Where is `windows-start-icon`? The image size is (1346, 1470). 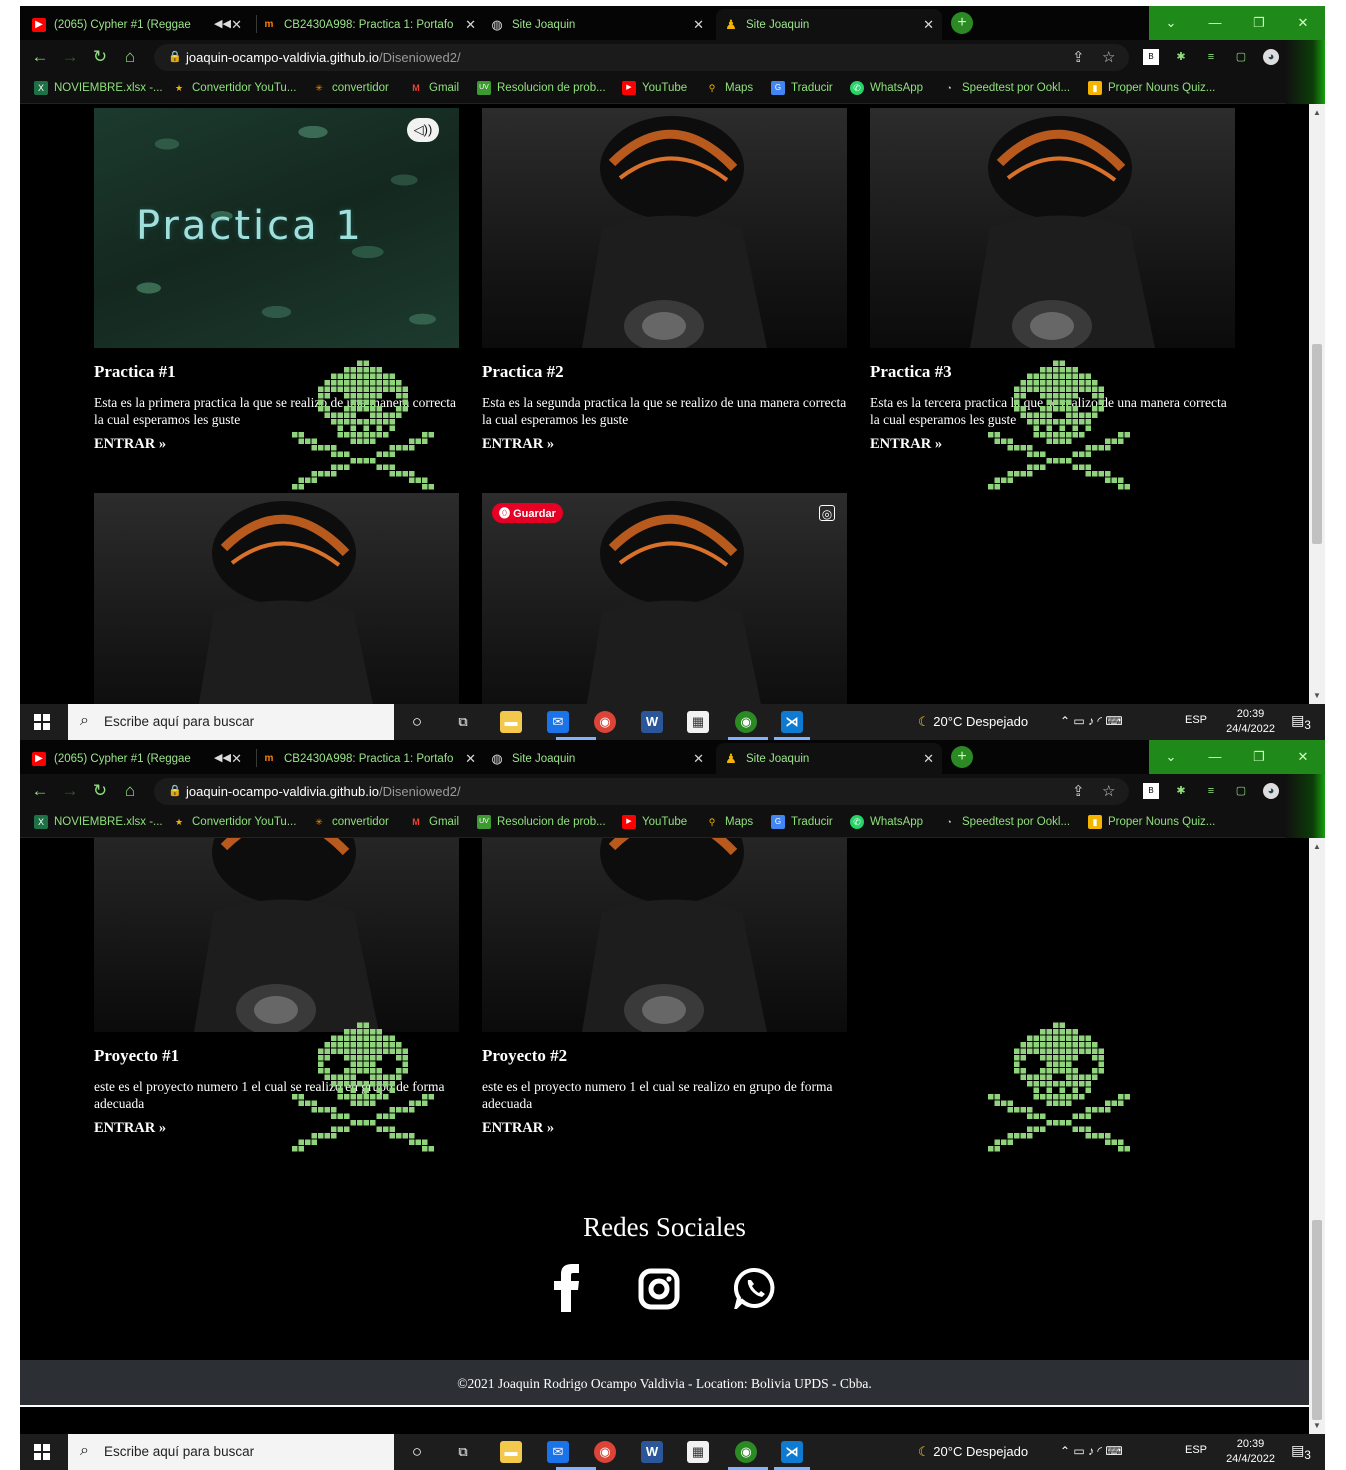 windows-start-icon is located at coordinates (42, 722).